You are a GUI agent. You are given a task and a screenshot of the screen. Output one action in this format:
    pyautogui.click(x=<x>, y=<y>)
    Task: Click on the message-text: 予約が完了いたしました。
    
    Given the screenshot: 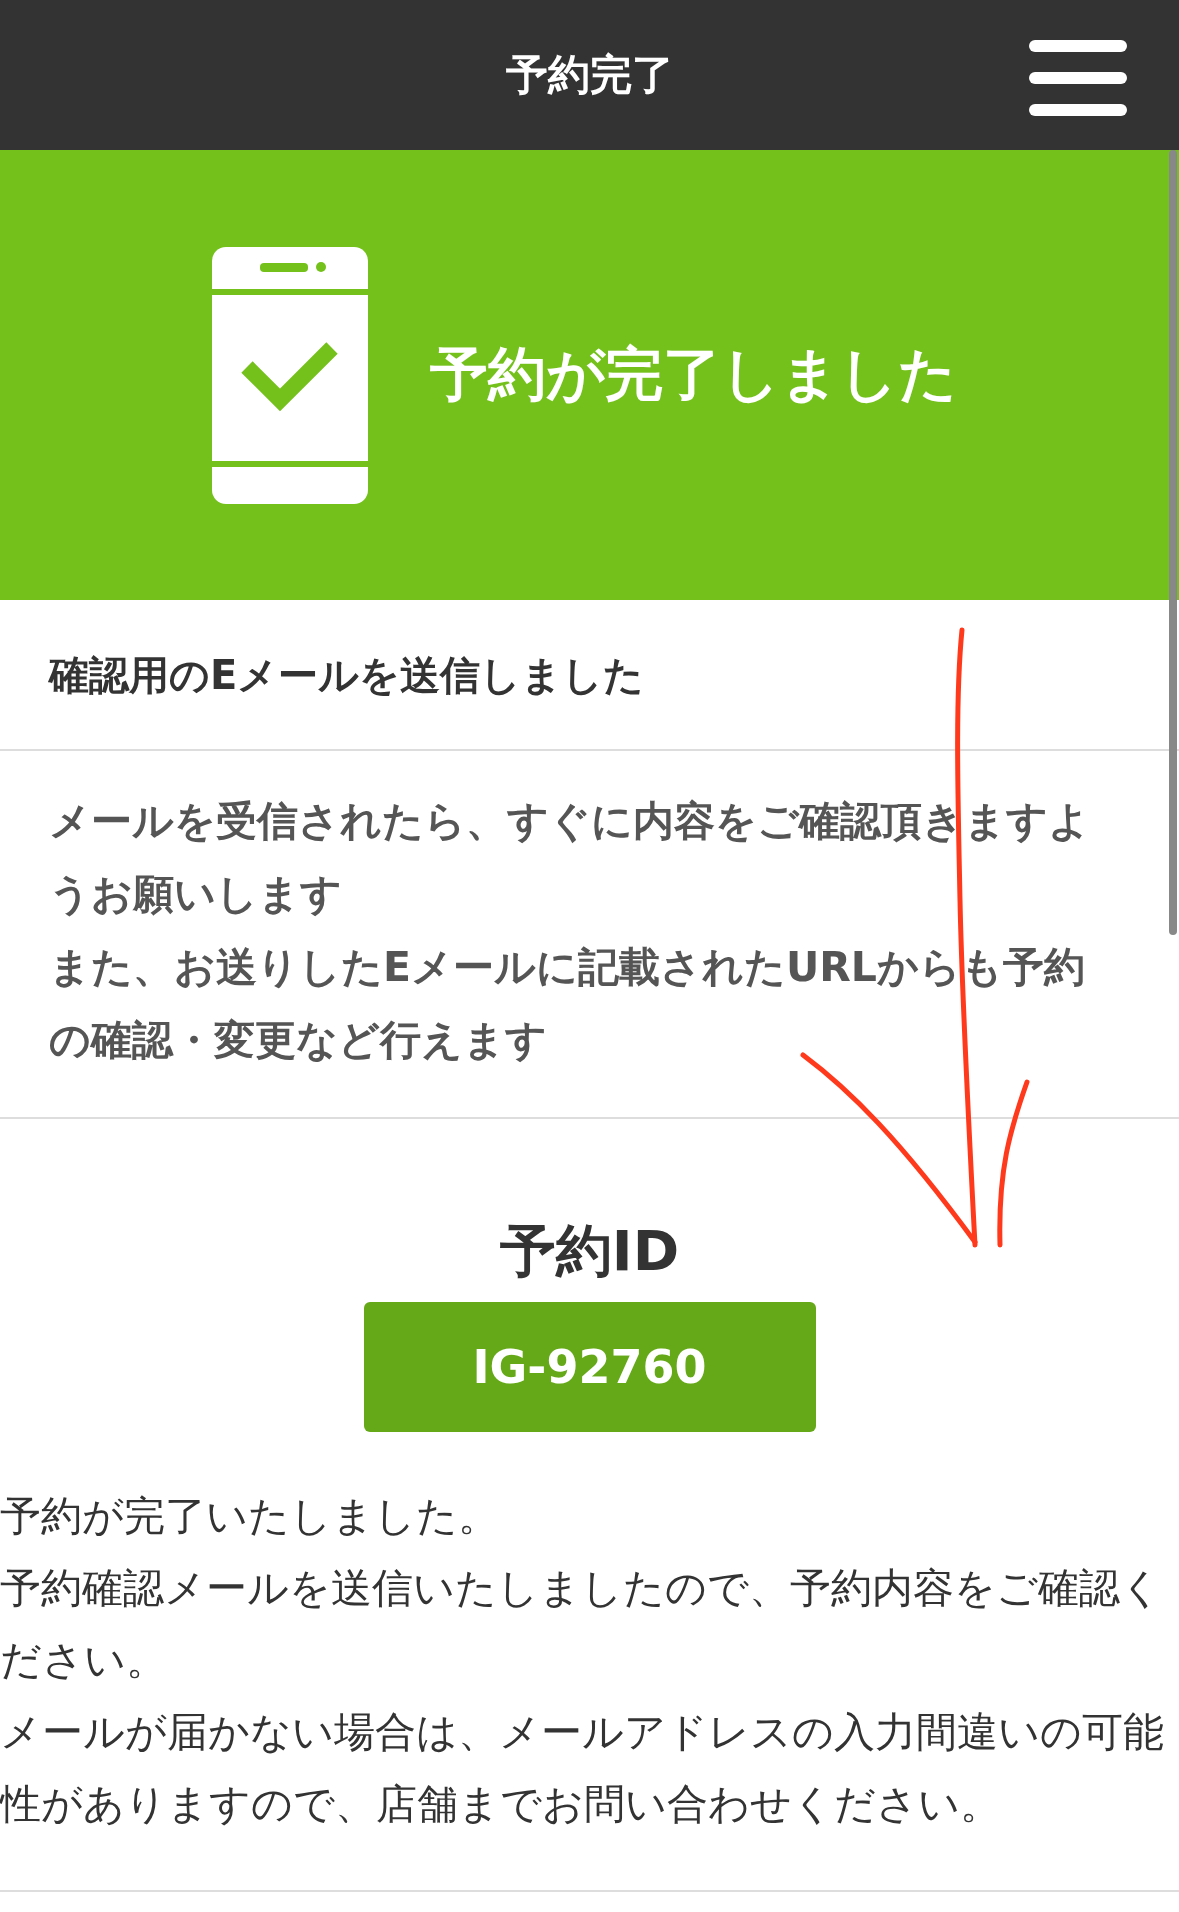 What is the action you would take?
    pyautogui.click(x=250, y=1516)
    